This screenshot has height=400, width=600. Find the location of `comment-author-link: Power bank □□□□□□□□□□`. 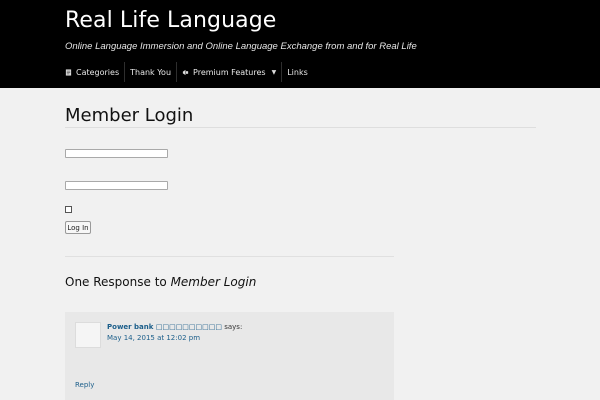

comment-author-link: Power bank □□□□□□□□□□ is located at coordinates (164, 327).